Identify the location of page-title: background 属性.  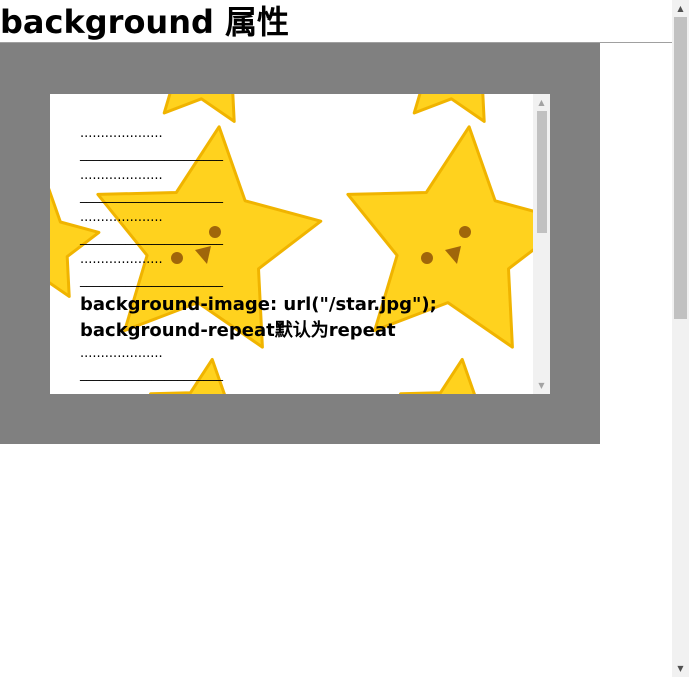
(145, 22).